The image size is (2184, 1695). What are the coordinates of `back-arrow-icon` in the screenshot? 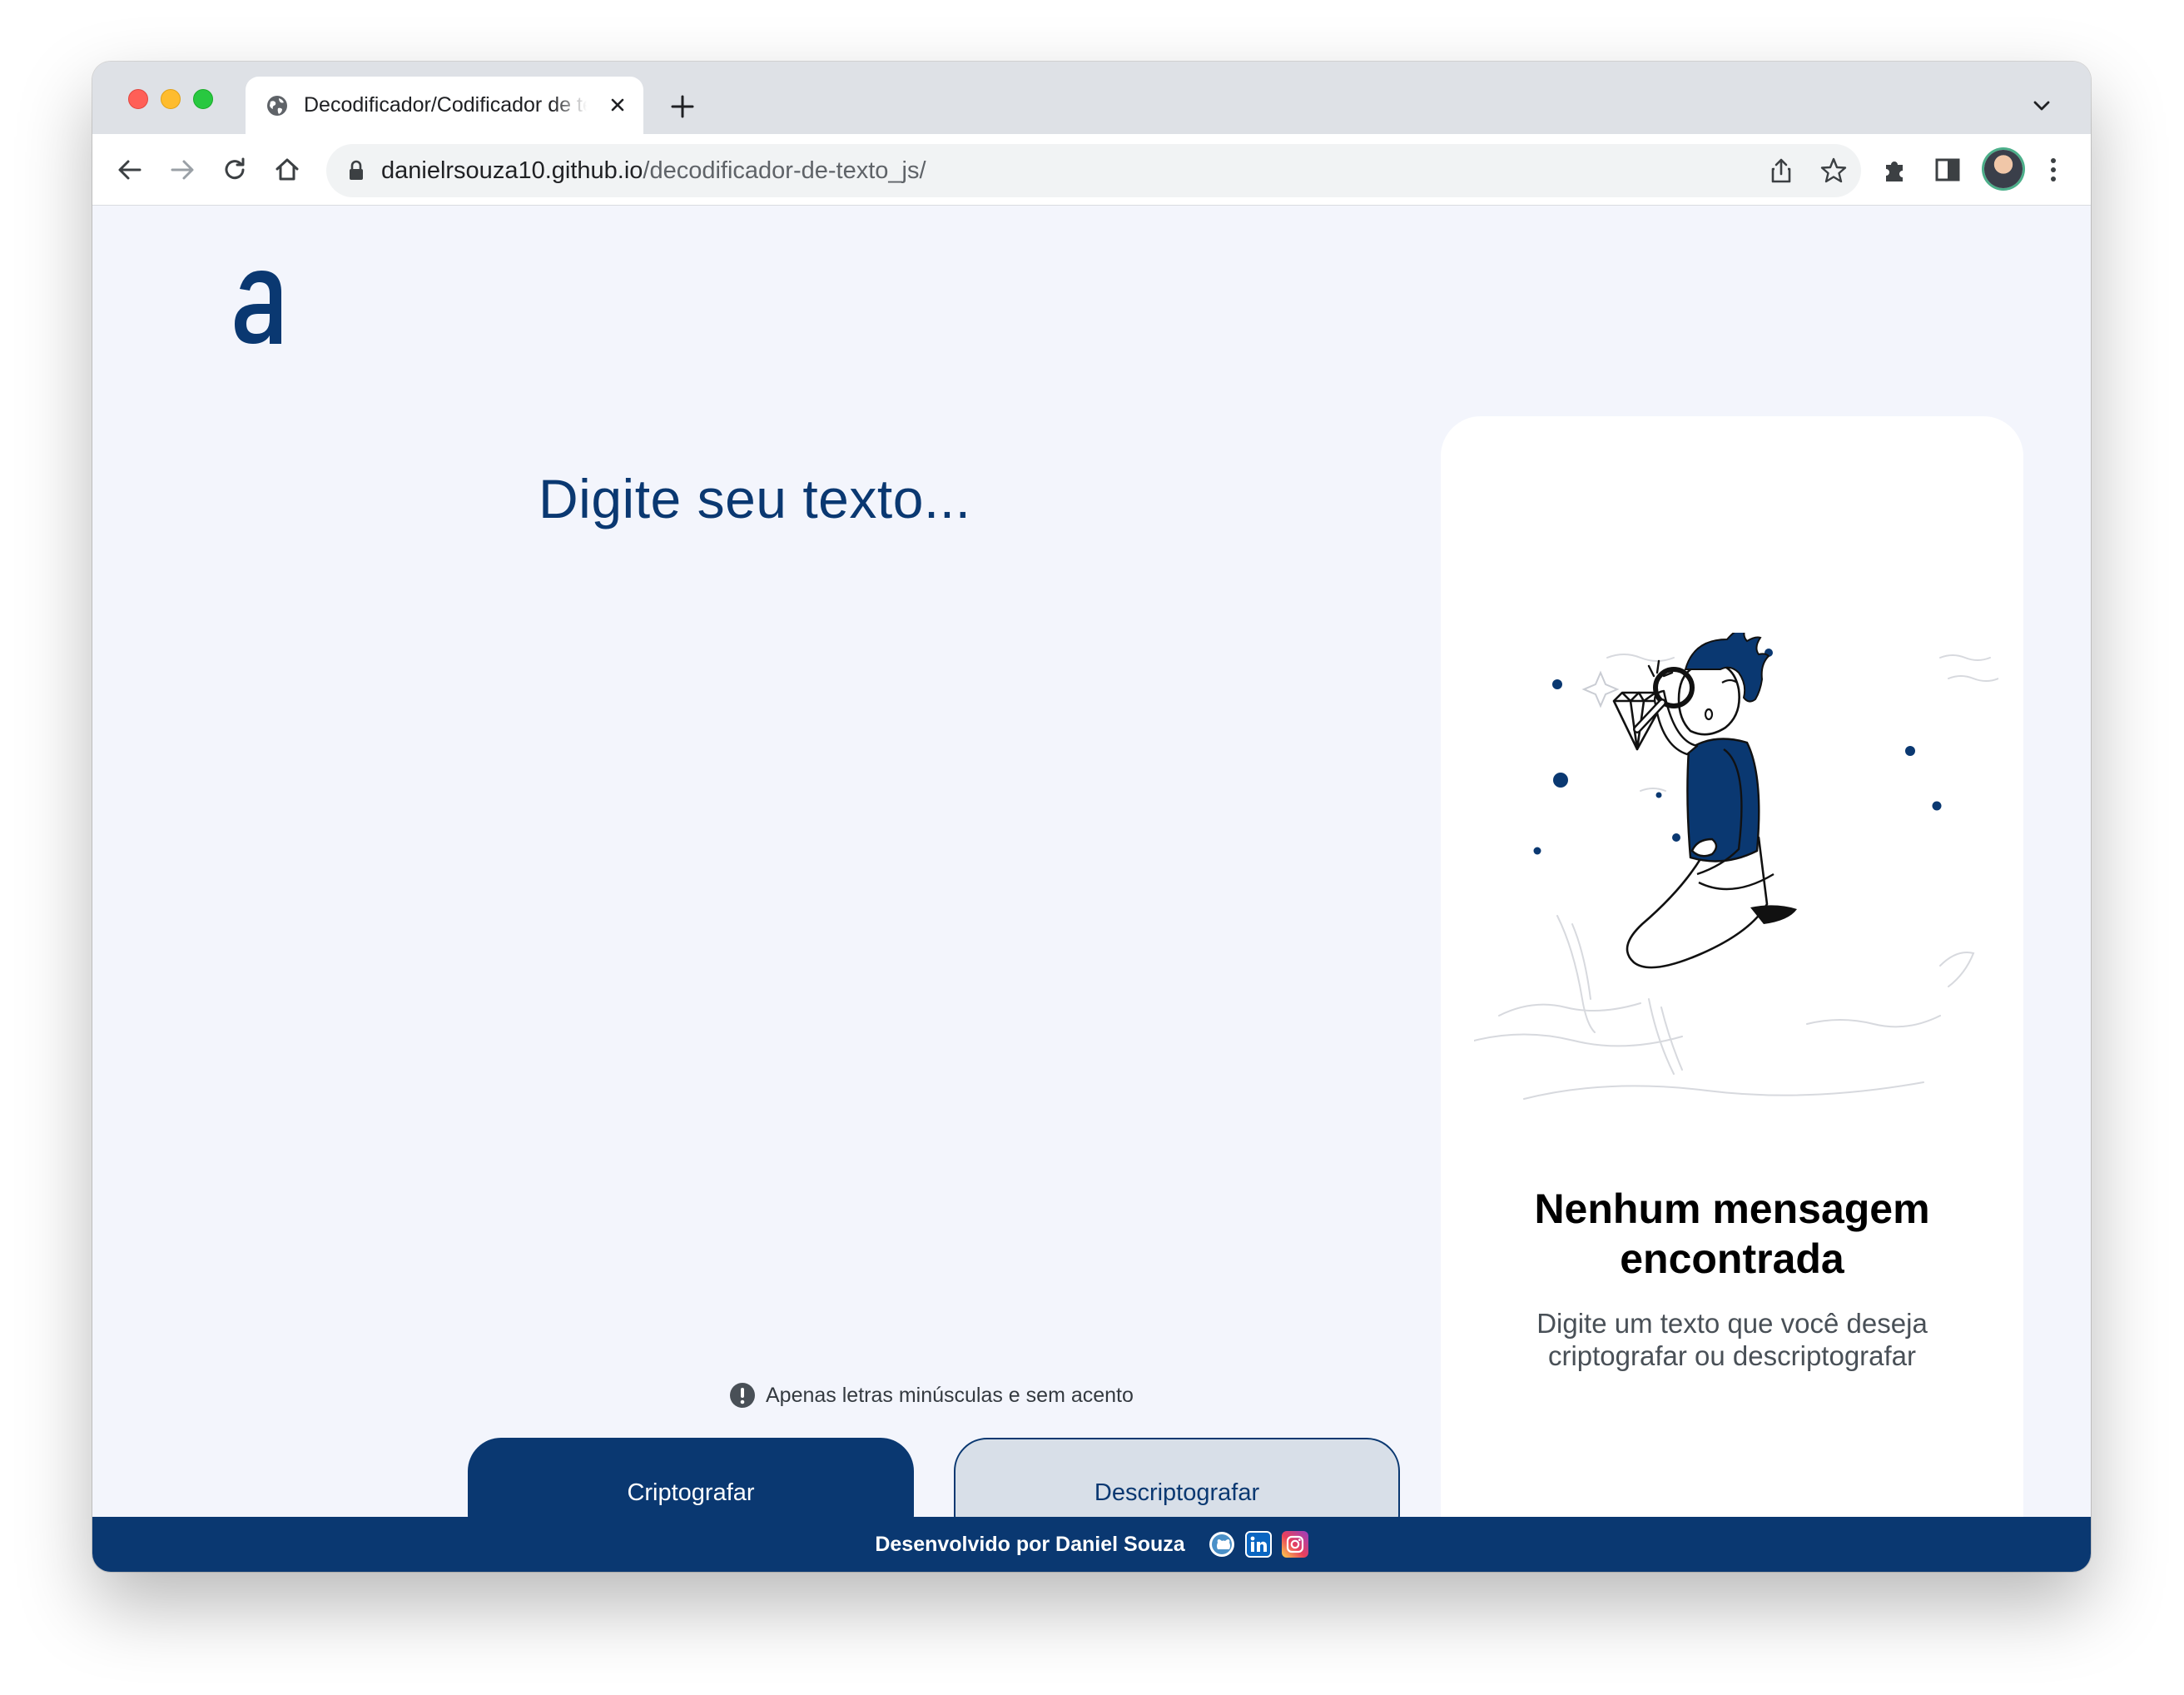 It's located at (129, 169).